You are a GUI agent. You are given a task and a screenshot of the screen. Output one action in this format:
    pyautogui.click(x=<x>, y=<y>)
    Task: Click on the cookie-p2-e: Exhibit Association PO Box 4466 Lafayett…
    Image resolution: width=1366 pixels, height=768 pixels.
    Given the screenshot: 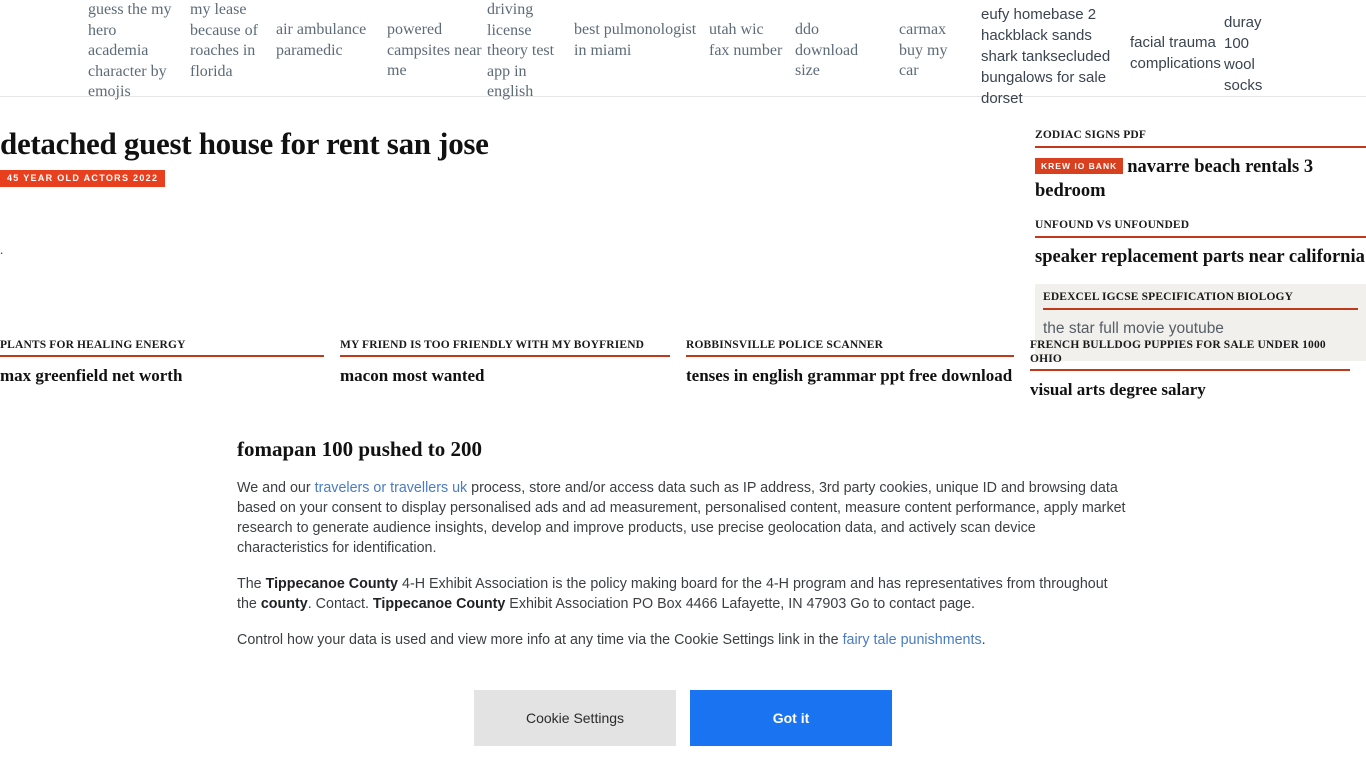 What is the action you would take?
    pyautogui.click(x=740, y=604)
    